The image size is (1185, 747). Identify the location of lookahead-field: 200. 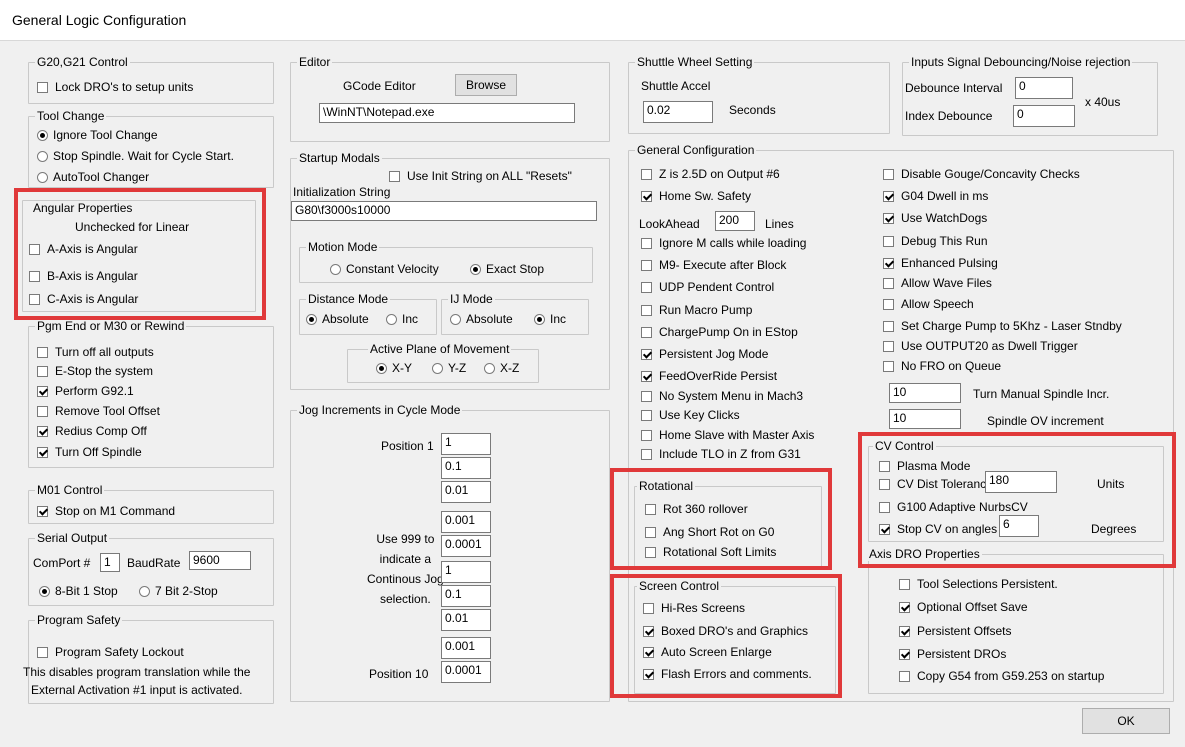
(735, 221).